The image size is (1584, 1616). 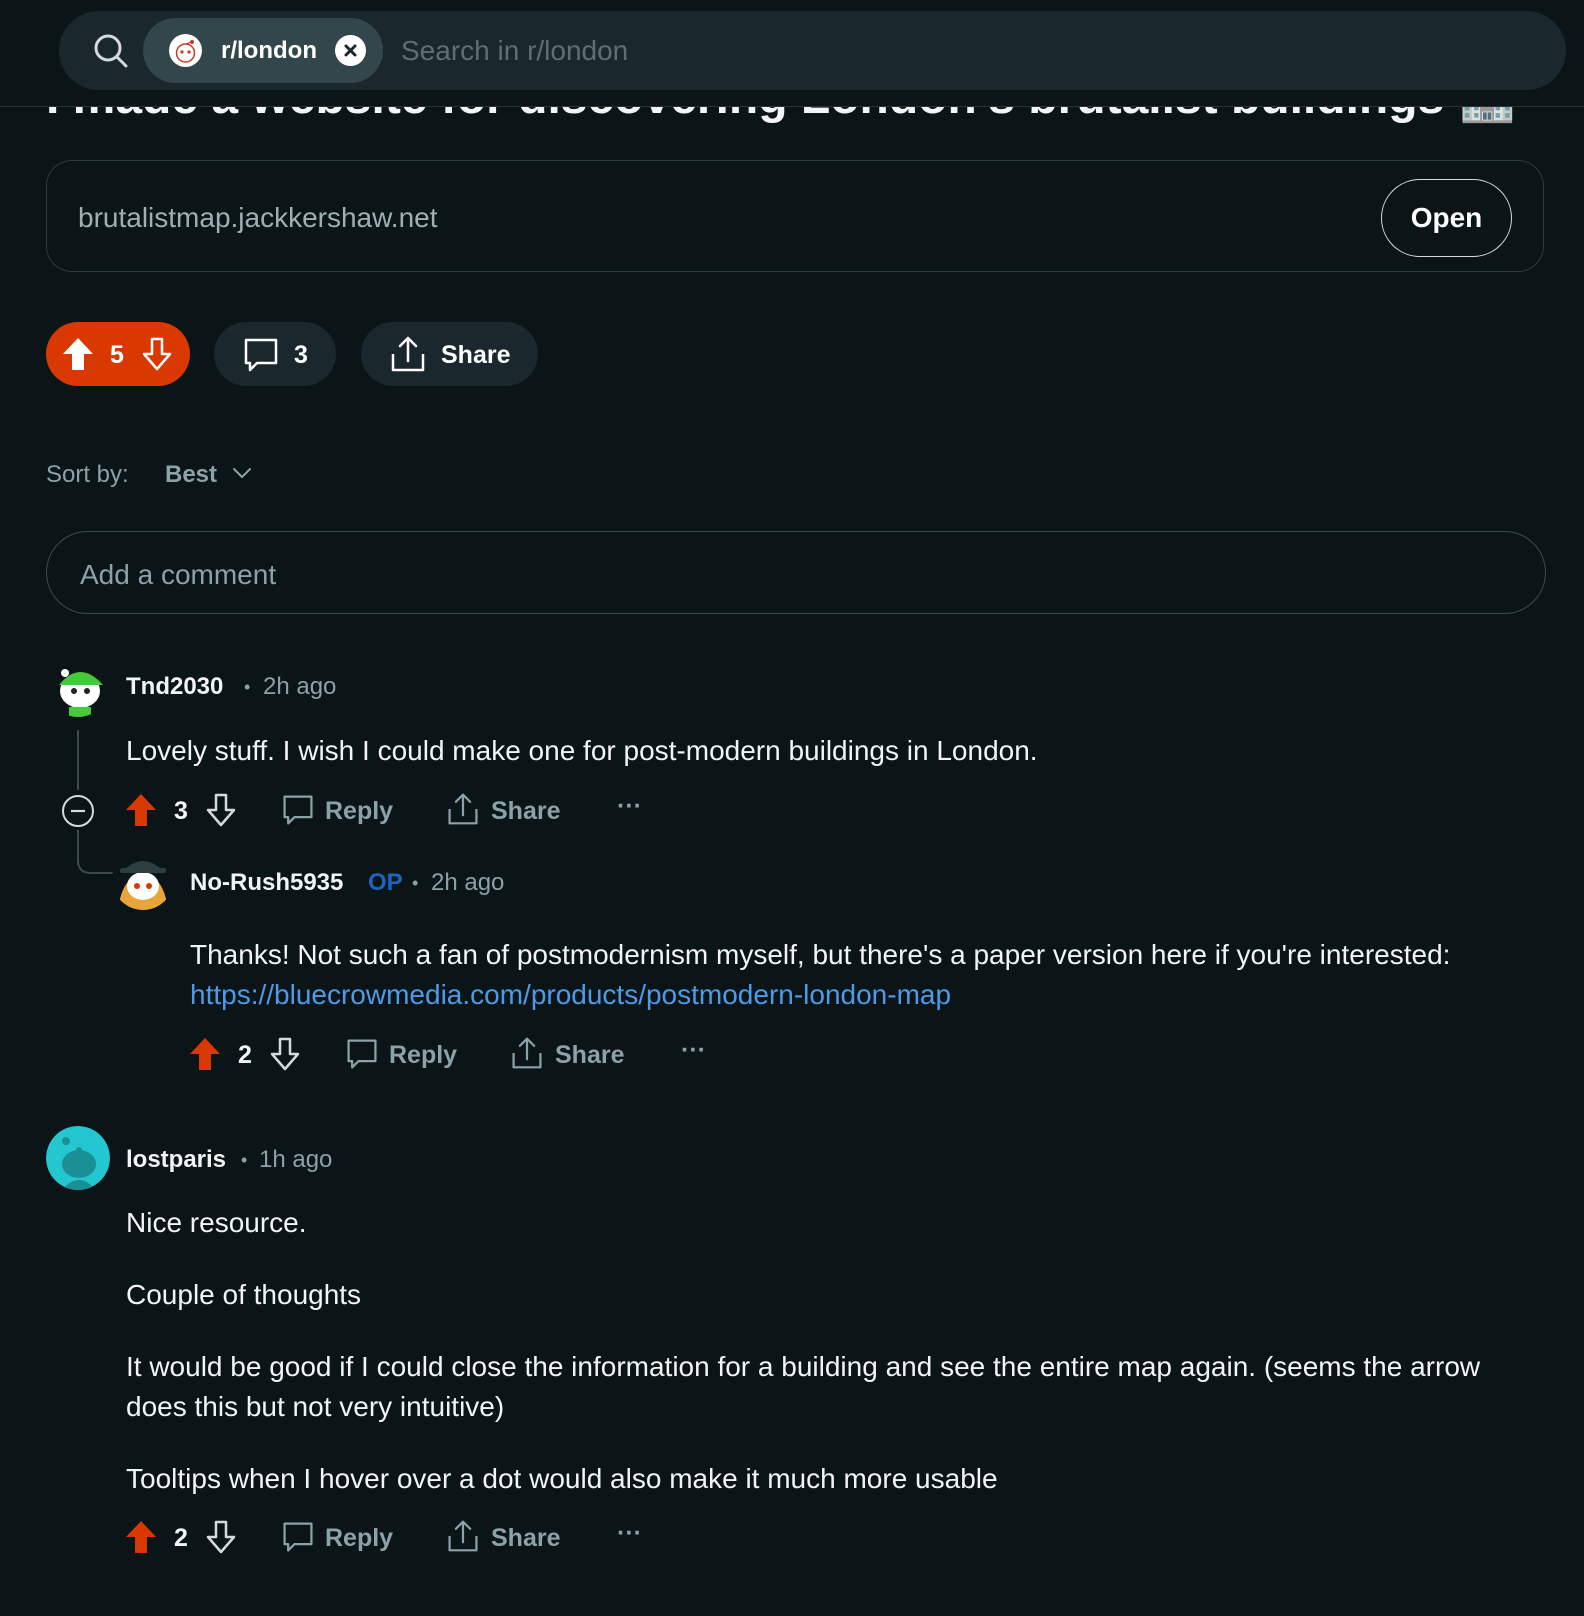 I want to click on sort-label: Sort by:, so click(x=87, y=474).